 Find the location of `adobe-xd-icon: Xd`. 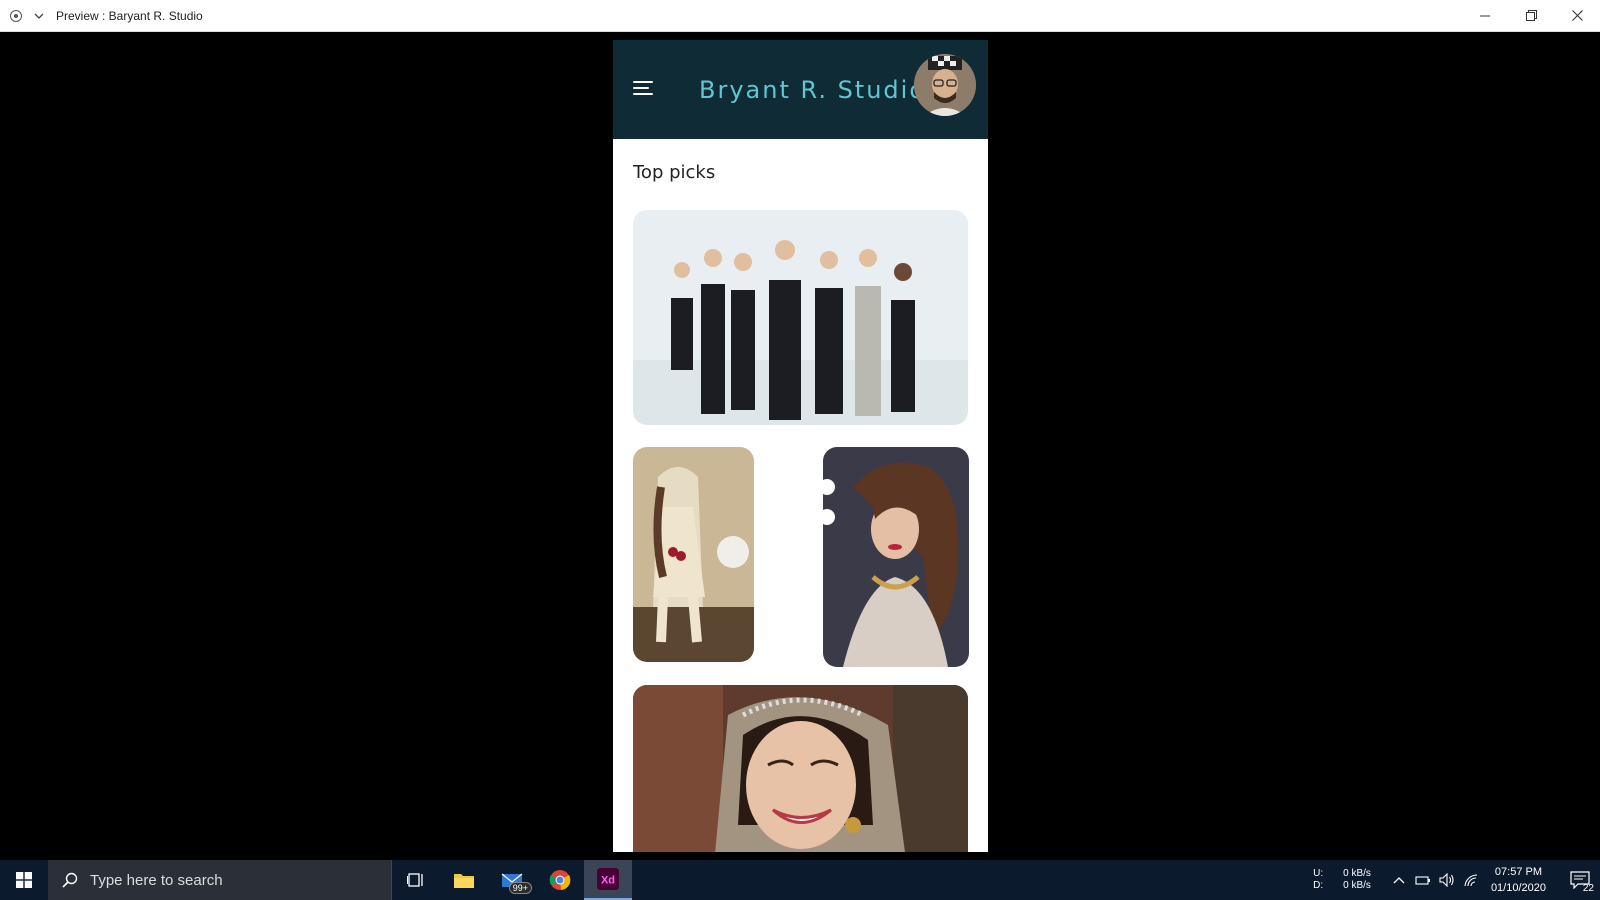

adobe-xd-icon: Xd is located at coordinates (608, 880).